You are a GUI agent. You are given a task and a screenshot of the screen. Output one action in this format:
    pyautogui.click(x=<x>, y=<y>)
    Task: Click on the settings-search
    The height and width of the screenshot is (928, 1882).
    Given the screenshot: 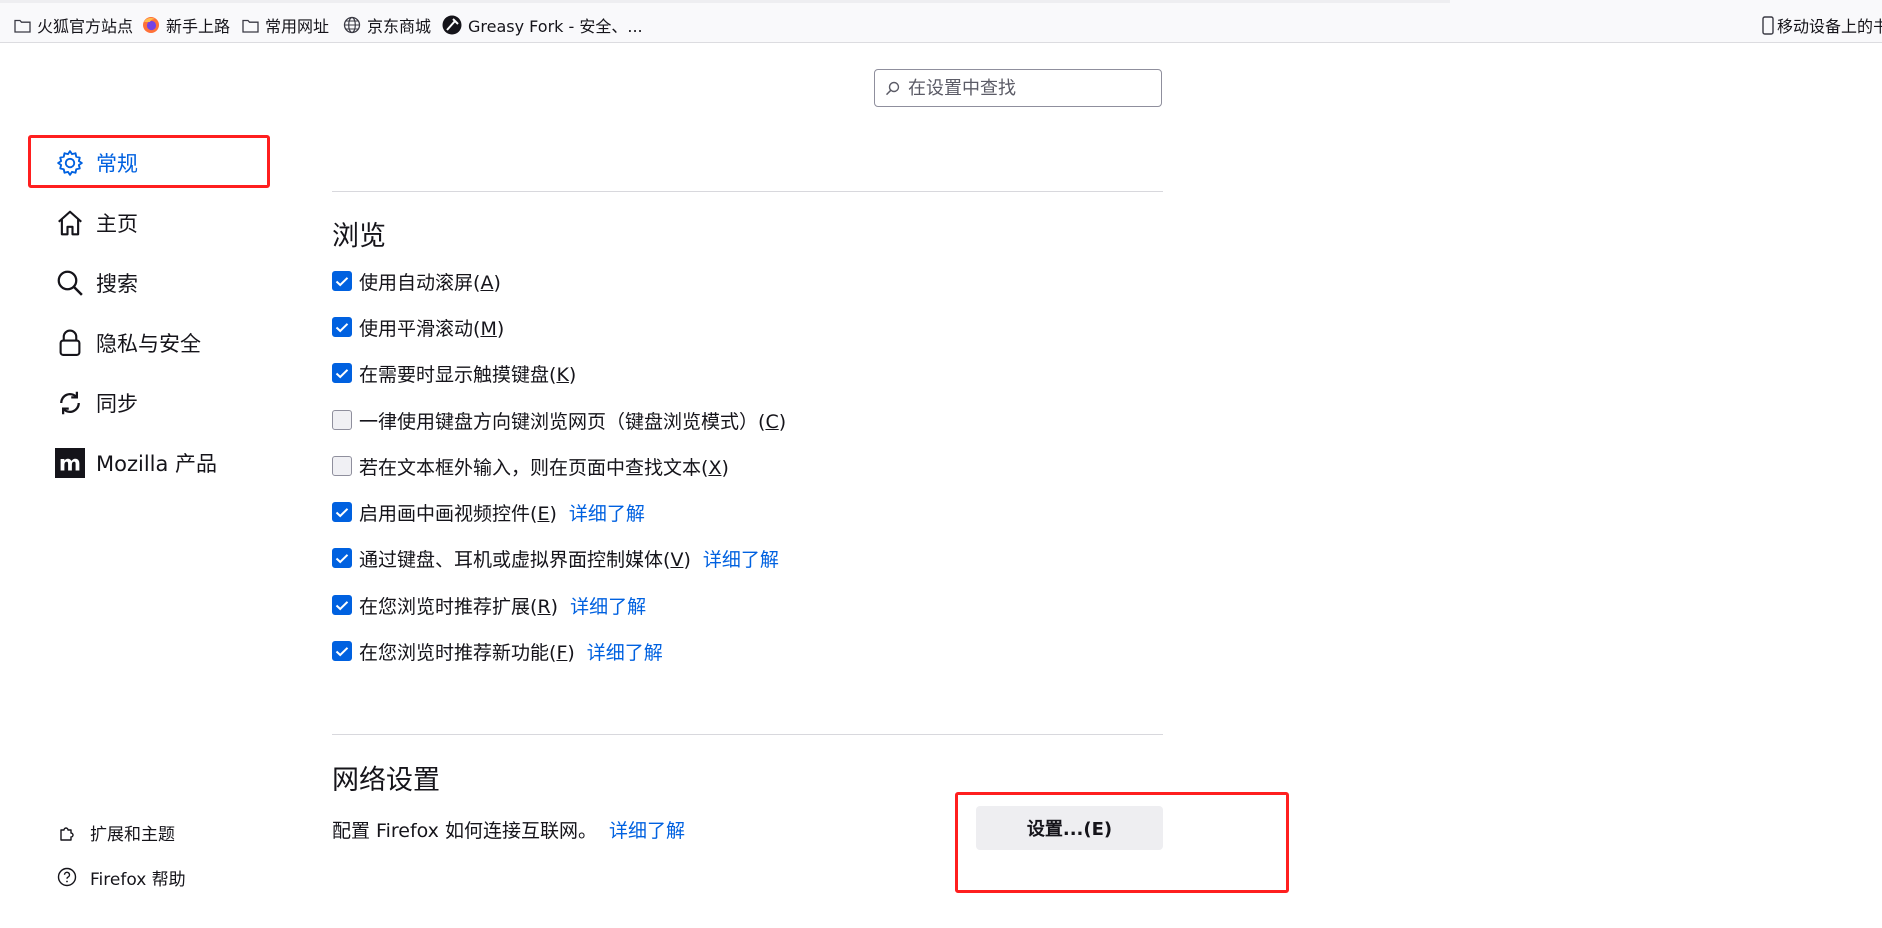 What is the action you would take?
    pyautogui.click(x=1018, y=88)
    